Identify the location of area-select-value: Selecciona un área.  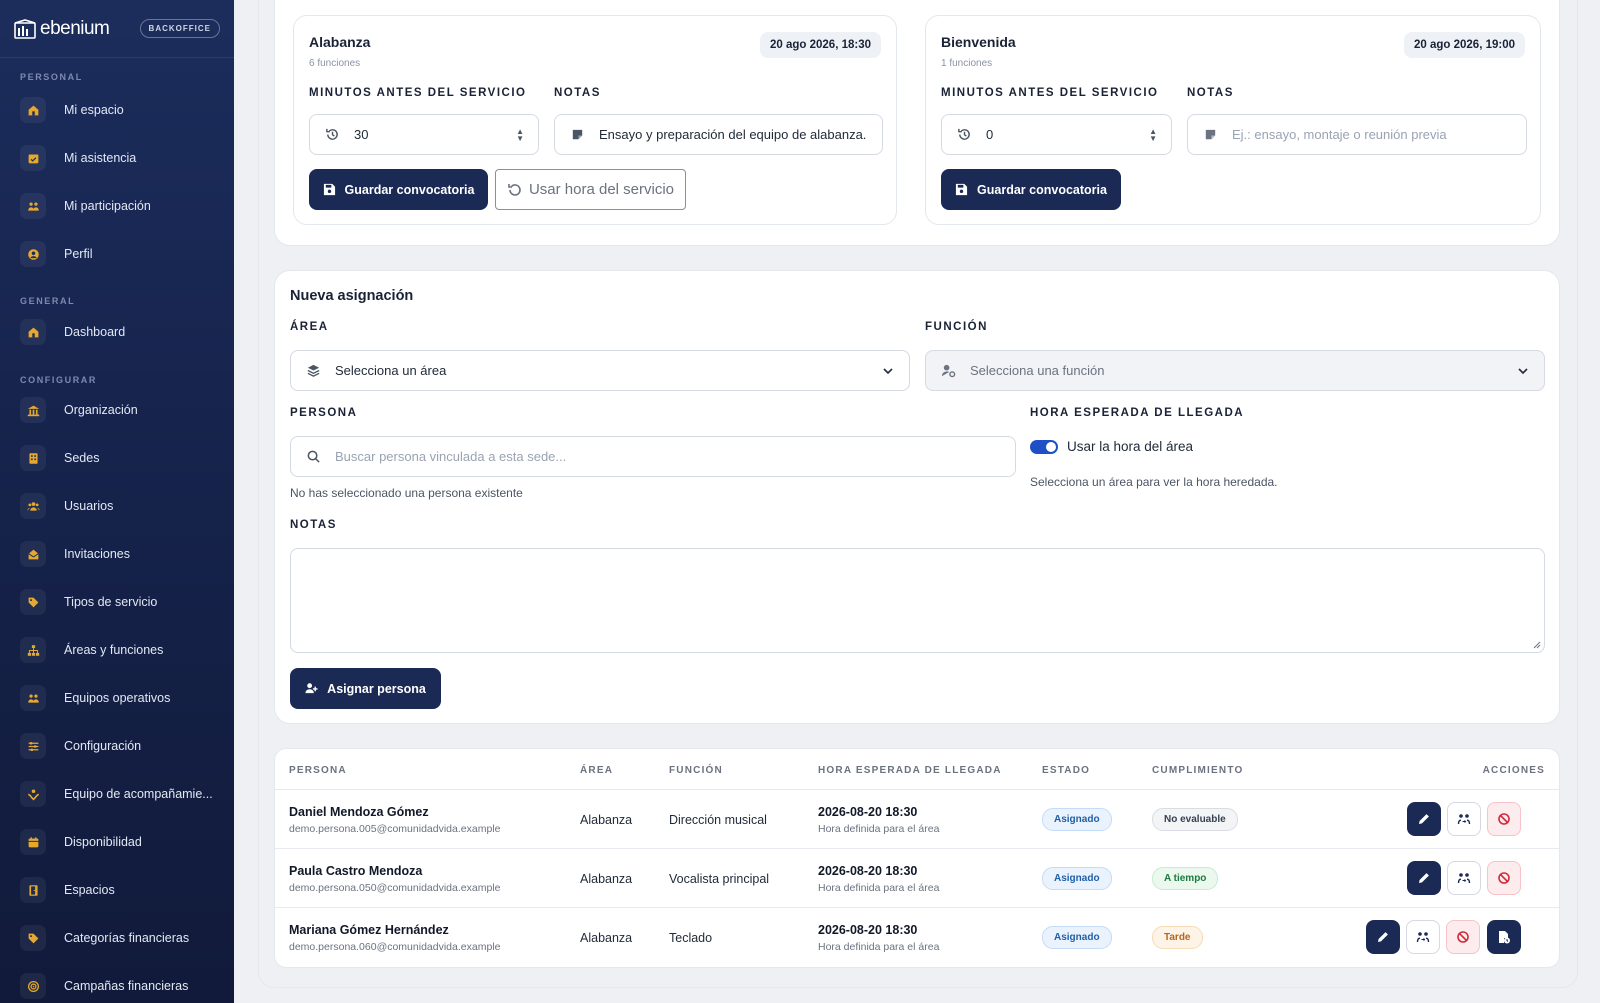
(391, 370).